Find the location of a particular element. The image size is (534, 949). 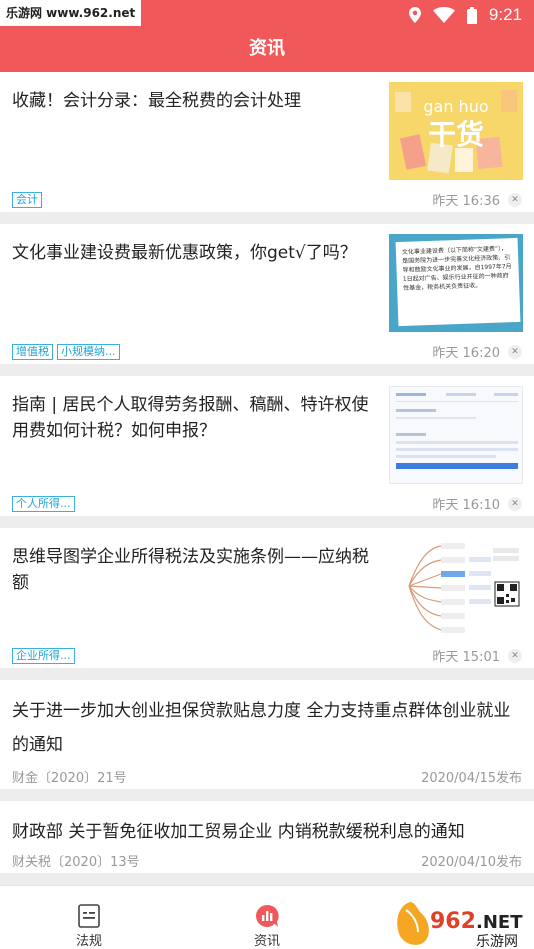

mindmap-art is located at coordinates (456, 587).